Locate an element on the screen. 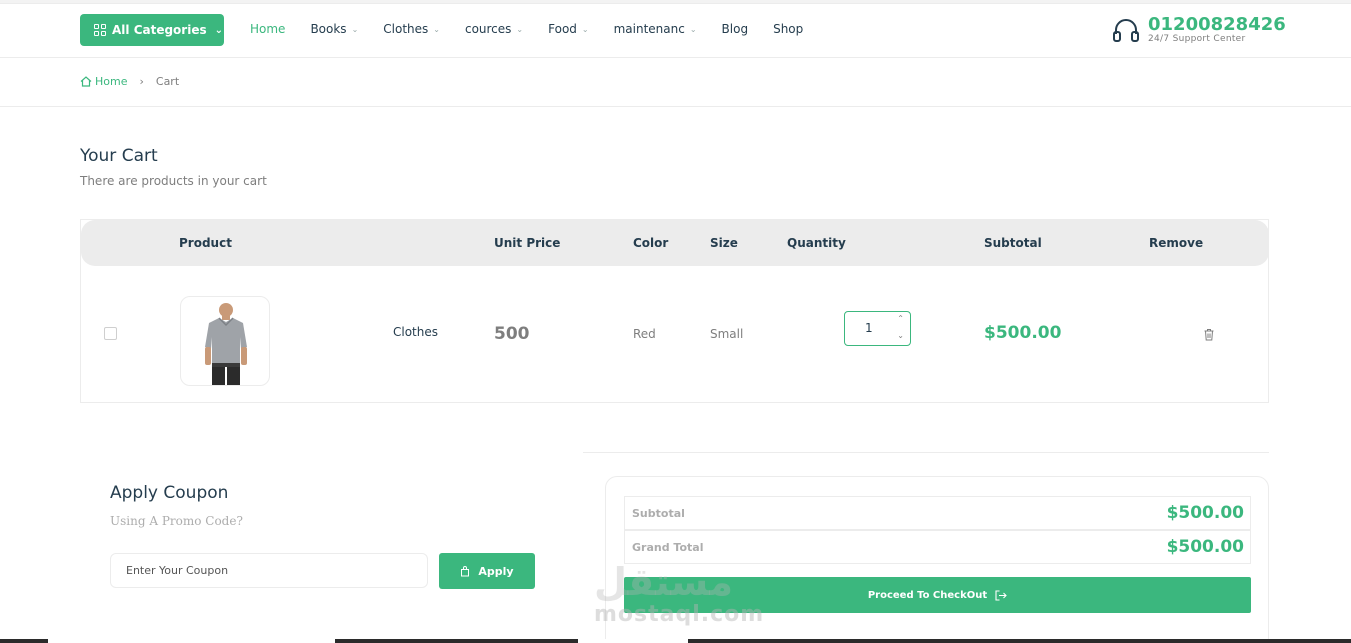 This screenshot has height=643, width=1351. sign-out-icon is located at coordinates (1001, 595).